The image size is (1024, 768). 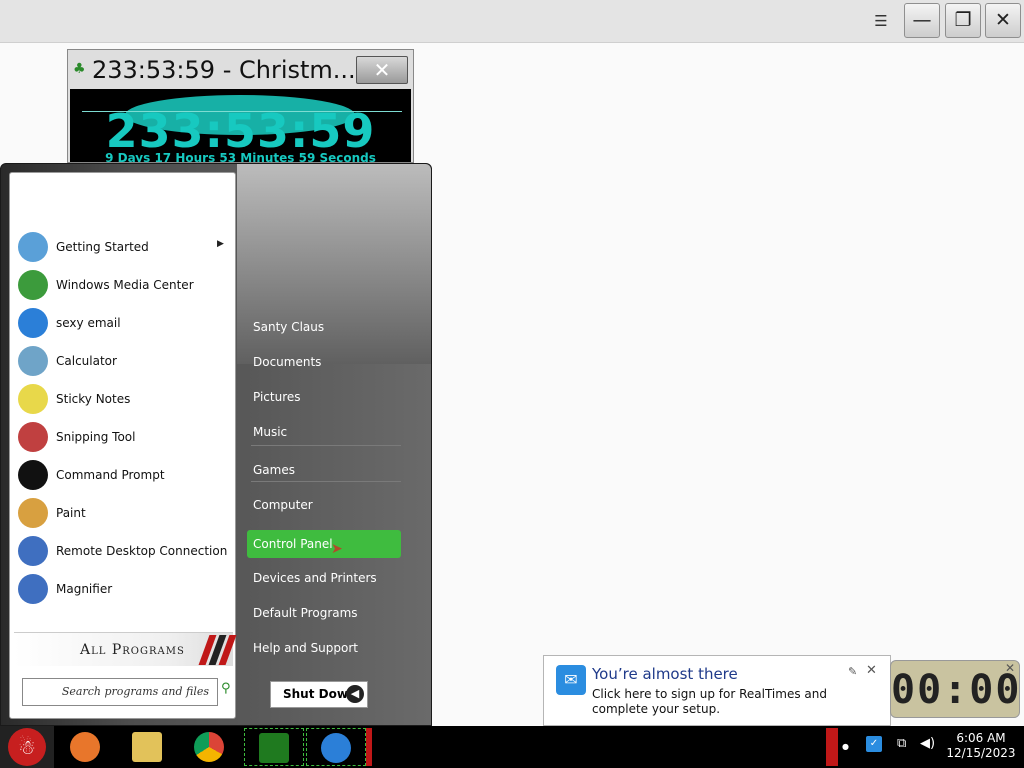 I want to click on search-placeholder: Search programs and files, so click(x=135, y=691).